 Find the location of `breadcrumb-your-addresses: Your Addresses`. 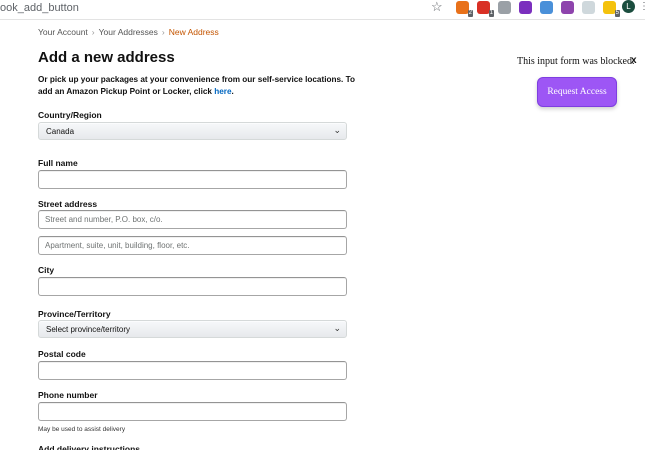

breadcrumb-your-addresses: Your Addresses is located at coordinates (128, 32).